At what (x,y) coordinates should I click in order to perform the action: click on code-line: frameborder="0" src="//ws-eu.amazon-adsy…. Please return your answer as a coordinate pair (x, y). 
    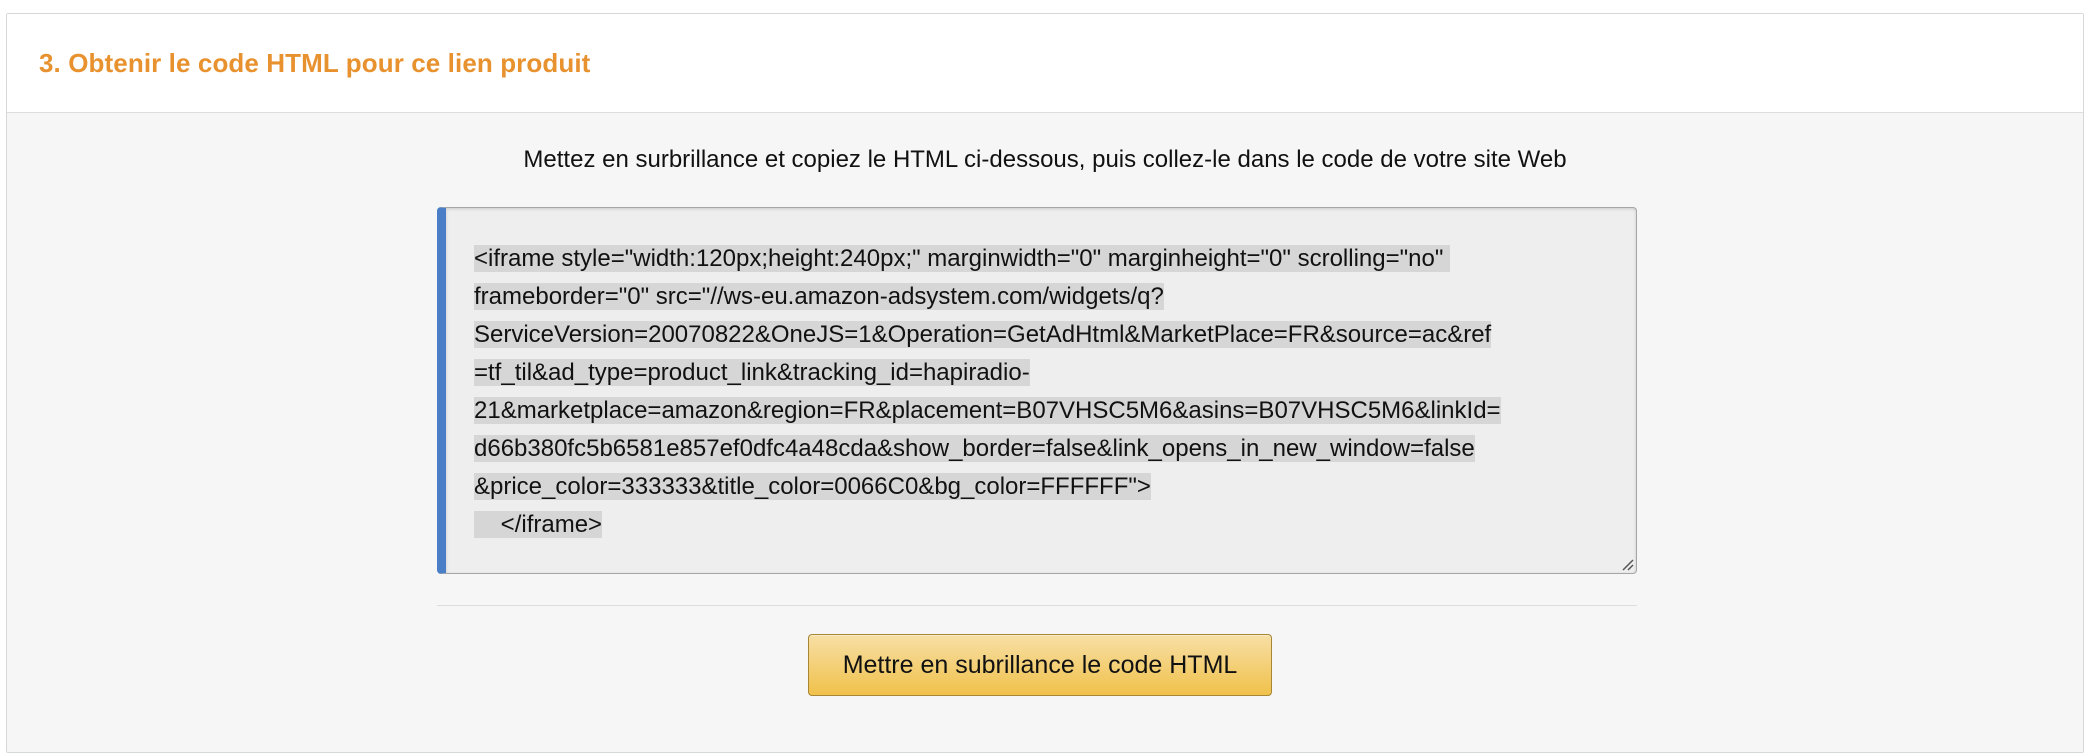
    Looking at the image, I should click on (819, 296).